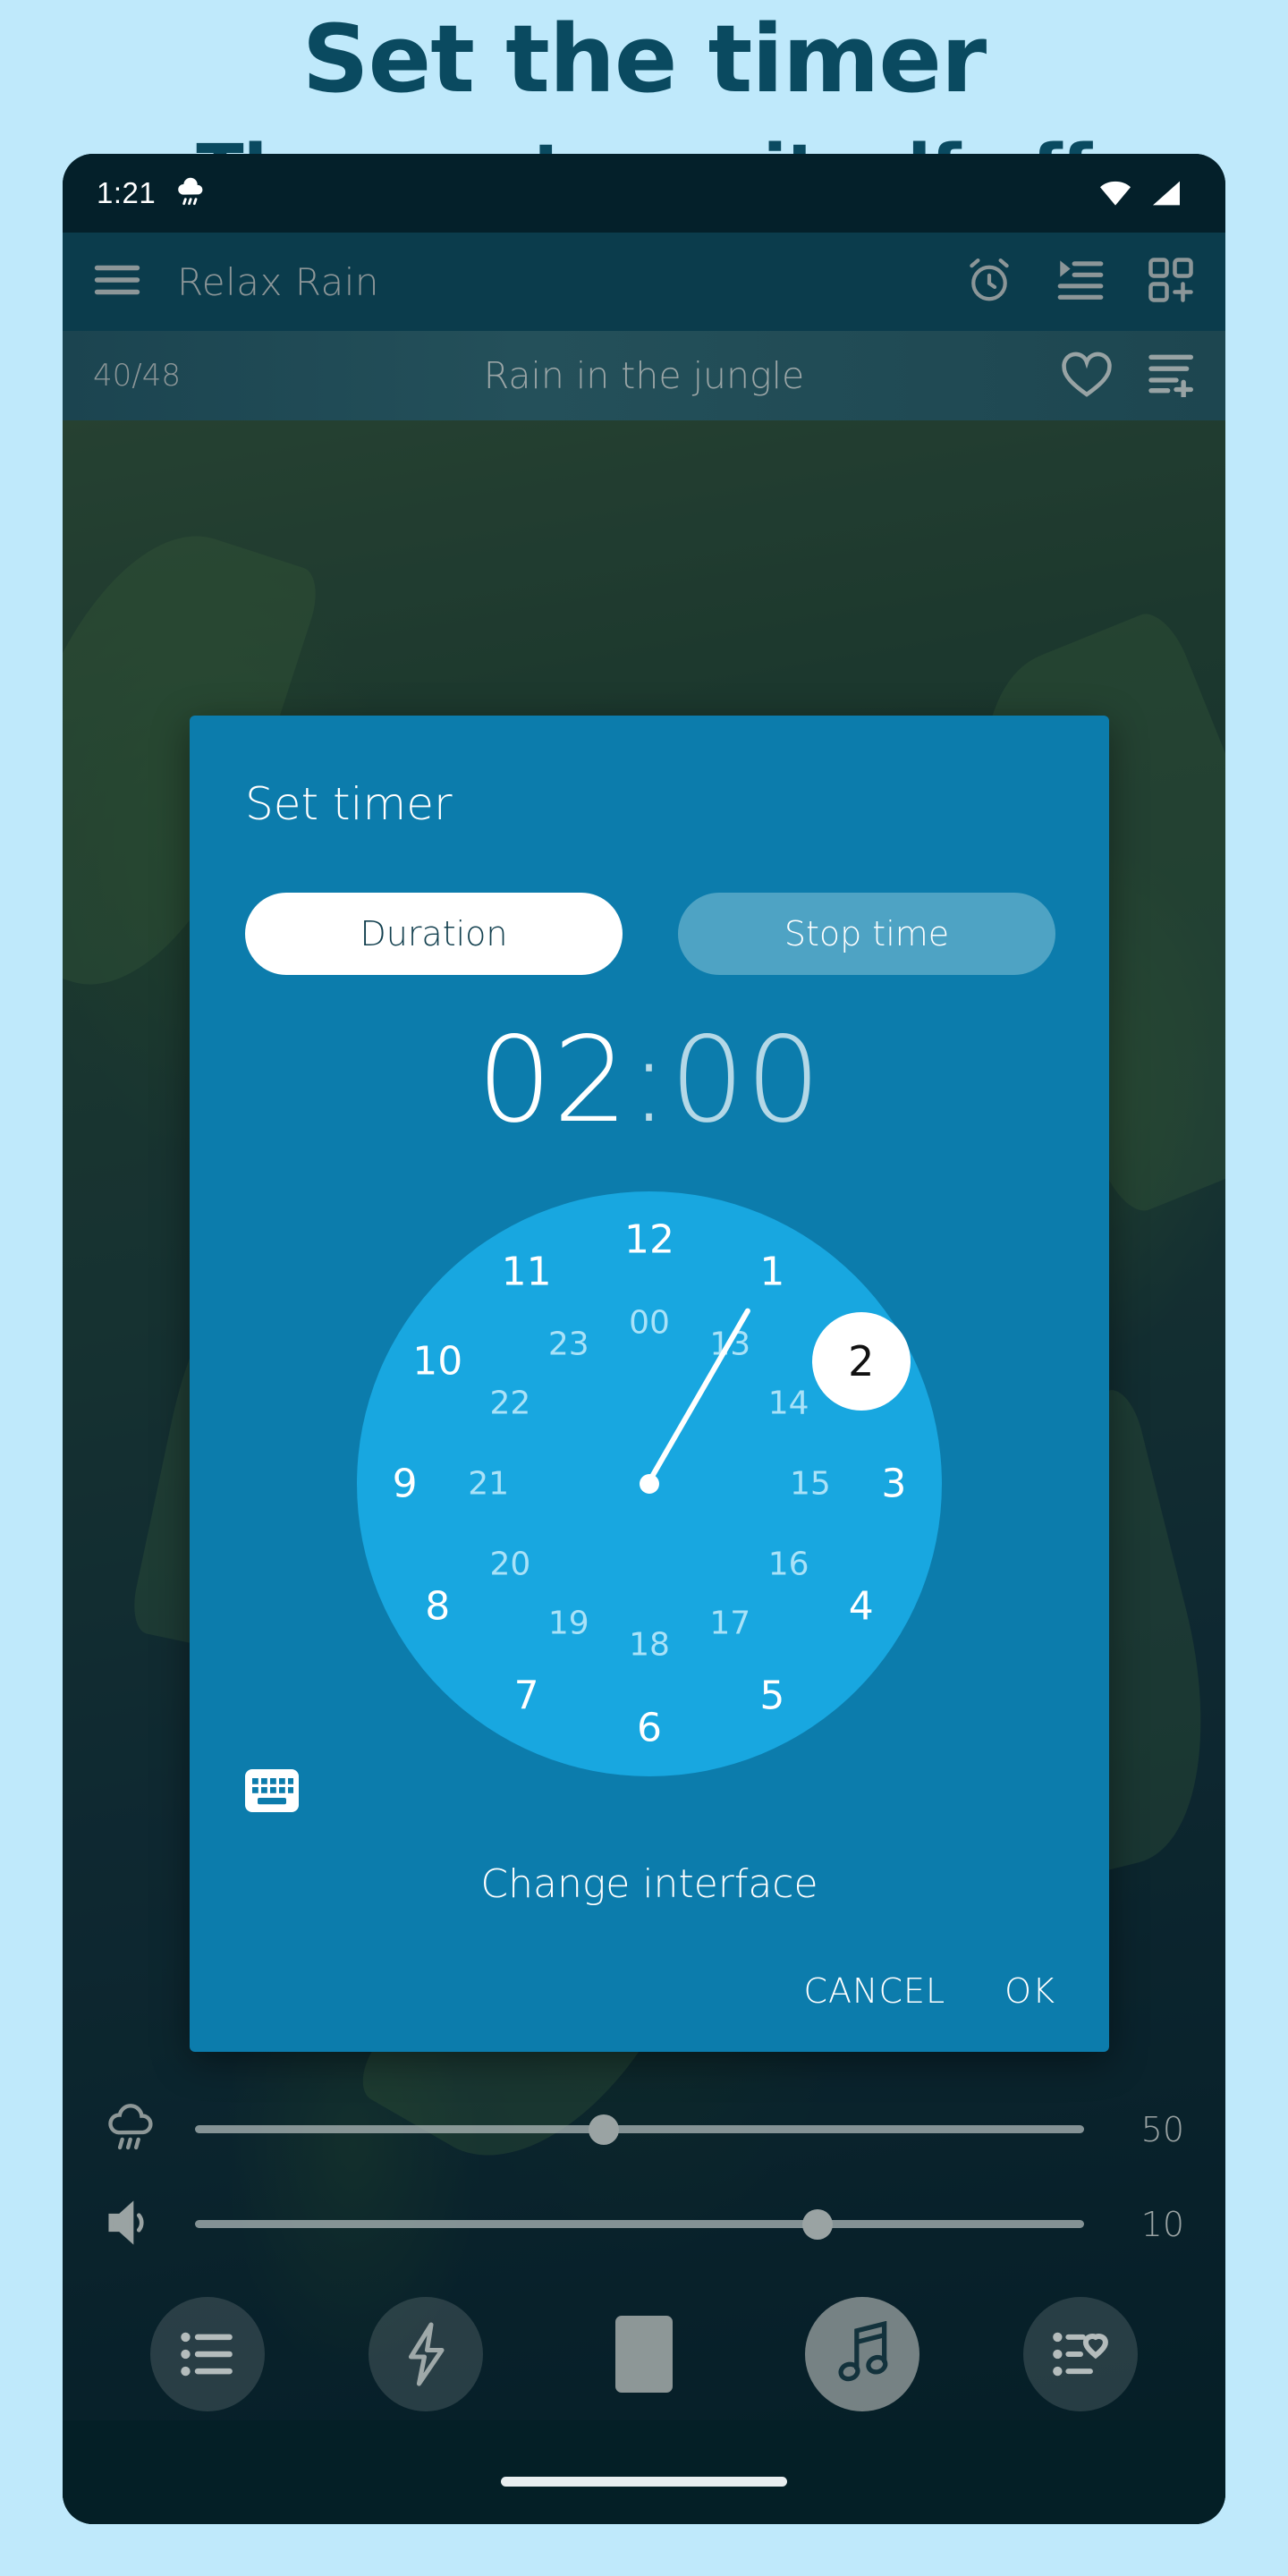  Describe the element at coordinates (874, 1991) in the screenshot. I see `cancel-button: CANCEL` at that location.